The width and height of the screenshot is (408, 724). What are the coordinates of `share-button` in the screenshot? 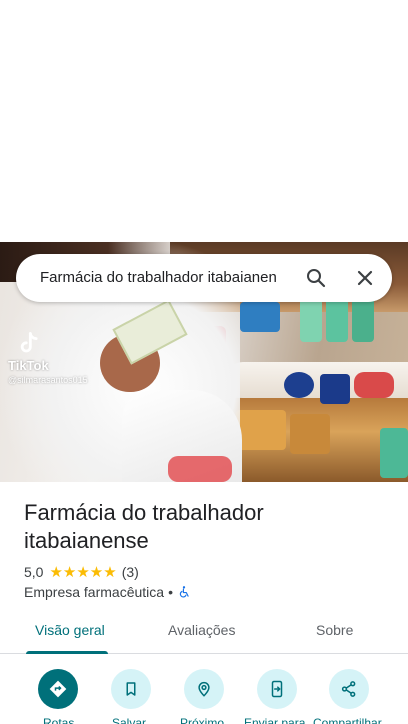 It's located at (349, 689).